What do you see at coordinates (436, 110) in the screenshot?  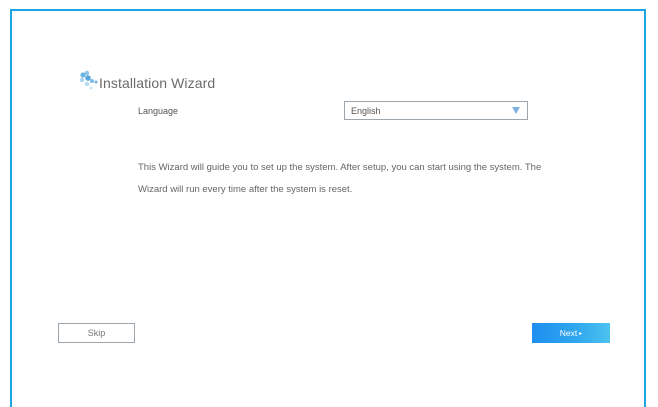 I see `language-dropdown: English` at bounding box center [436, 110].